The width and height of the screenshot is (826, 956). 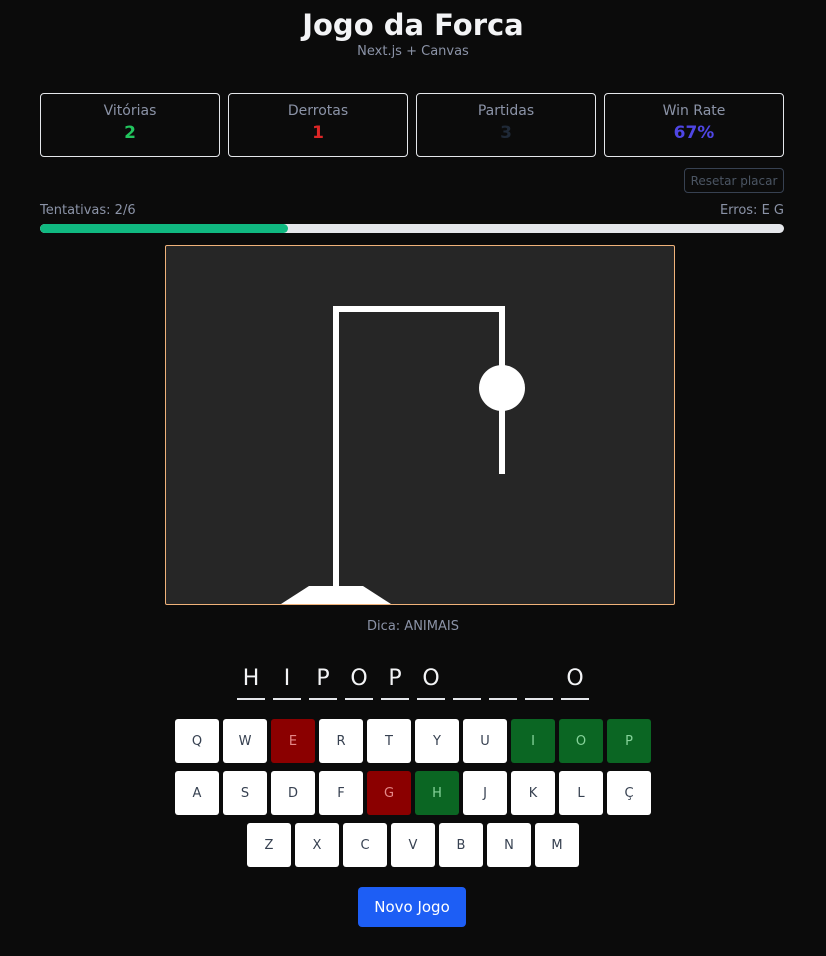 I want to click on hangman-body, so click(x=502, y=441).